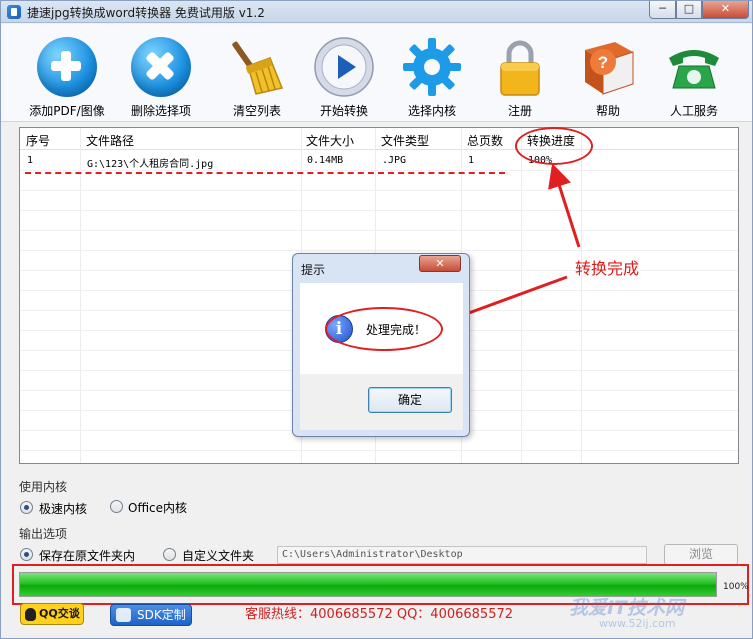  What do you see at coordinates (701, 554) in the screenshot?
I see `browse-button: 浏览` at bounding box center [701, 554].